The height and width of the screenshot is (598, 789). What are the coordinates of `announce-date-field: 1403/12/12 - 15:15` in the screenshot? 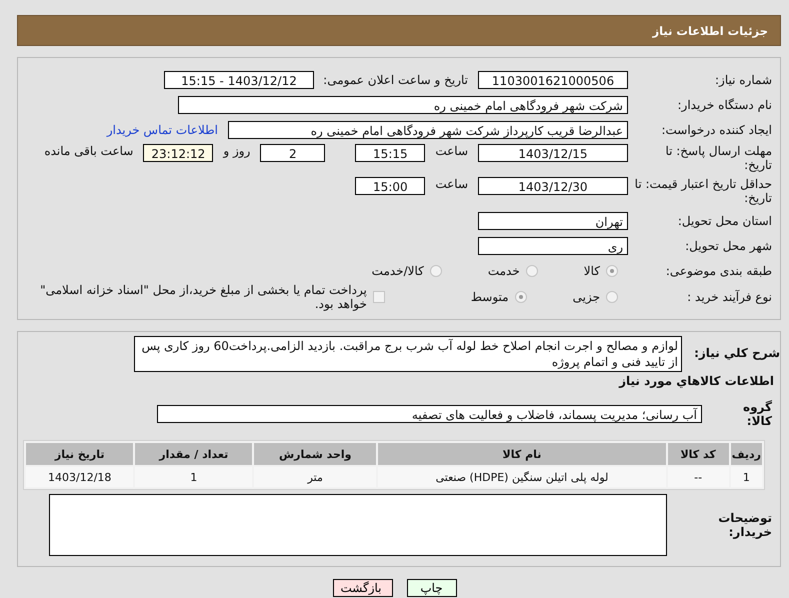 It's located at (239, 79).